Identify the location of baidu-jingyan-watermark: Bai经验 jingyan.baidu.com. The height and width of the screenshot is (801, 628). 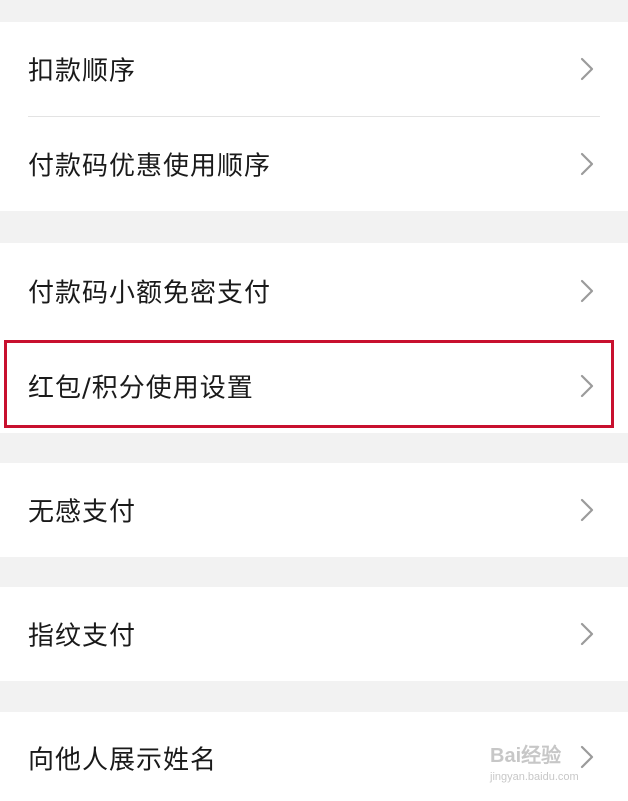
(553, 767).